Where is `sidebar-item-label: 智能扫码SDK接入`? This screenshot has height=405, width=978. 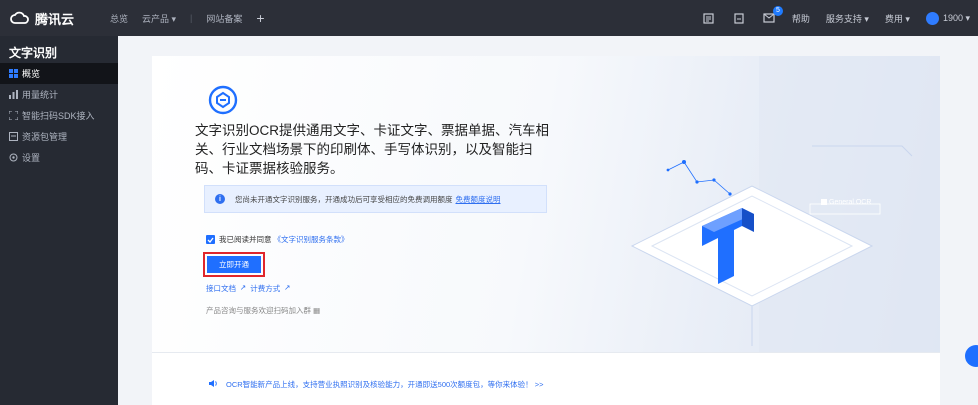
sidebar-item-label: 智能扫码SDK接入 is located at coordinates (58, 116).